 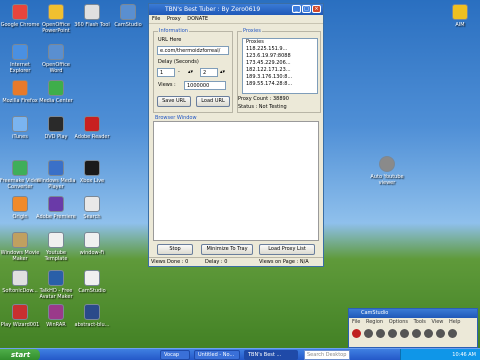 What do you see at coordinates (368, 333) in the screenshot?
I see `pause-icon` at bounding box center [368, 333].